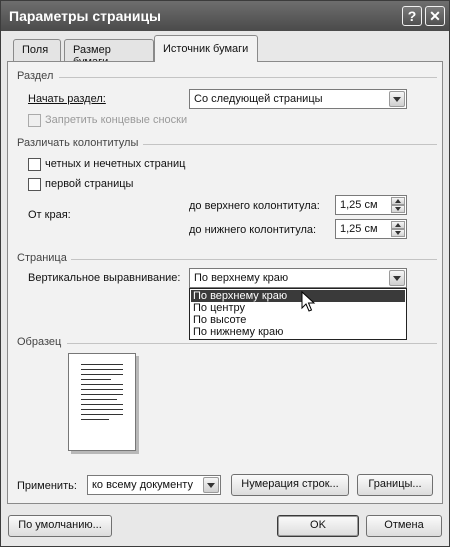  I want to click on apply-to-select: ко всему документу, so click(154, 485).